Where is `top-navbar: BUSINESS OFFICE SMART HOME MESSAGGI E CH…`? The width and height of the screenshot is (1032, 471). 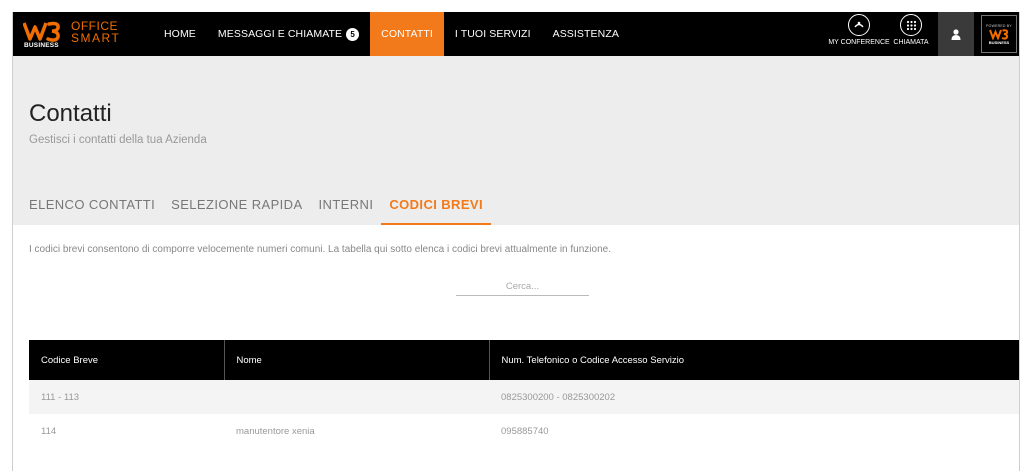 top-navbar: BUSINESS OFFICE SMART HOME MESSAGGI E CH… is located at coordinates (516, 34).